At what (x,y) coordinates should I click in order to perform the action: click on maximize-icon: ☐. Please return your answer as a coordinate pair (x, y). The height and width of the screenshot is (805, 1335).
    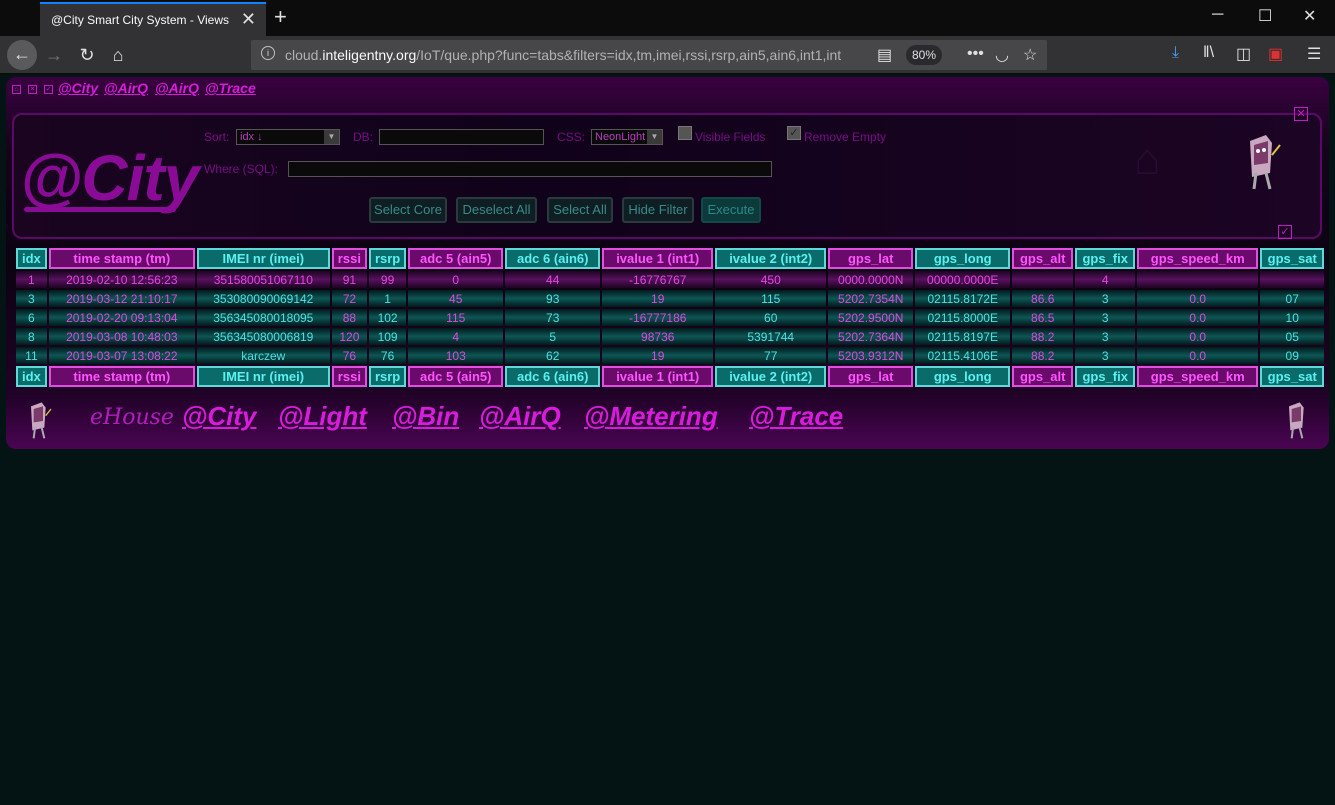
    Looking at the image, I should click on (1265, 16).